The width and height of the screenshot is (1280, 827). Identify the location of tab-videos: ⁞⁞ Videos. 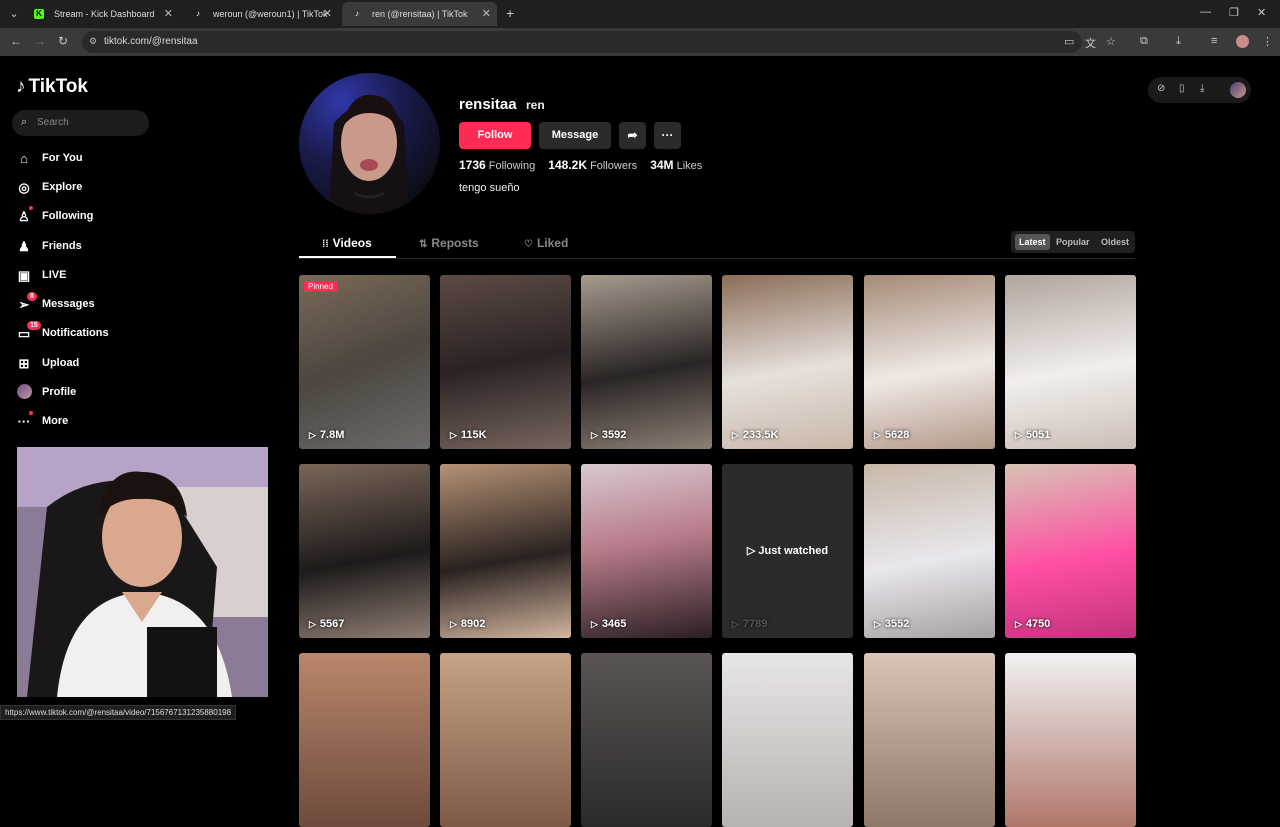
(347, 243).